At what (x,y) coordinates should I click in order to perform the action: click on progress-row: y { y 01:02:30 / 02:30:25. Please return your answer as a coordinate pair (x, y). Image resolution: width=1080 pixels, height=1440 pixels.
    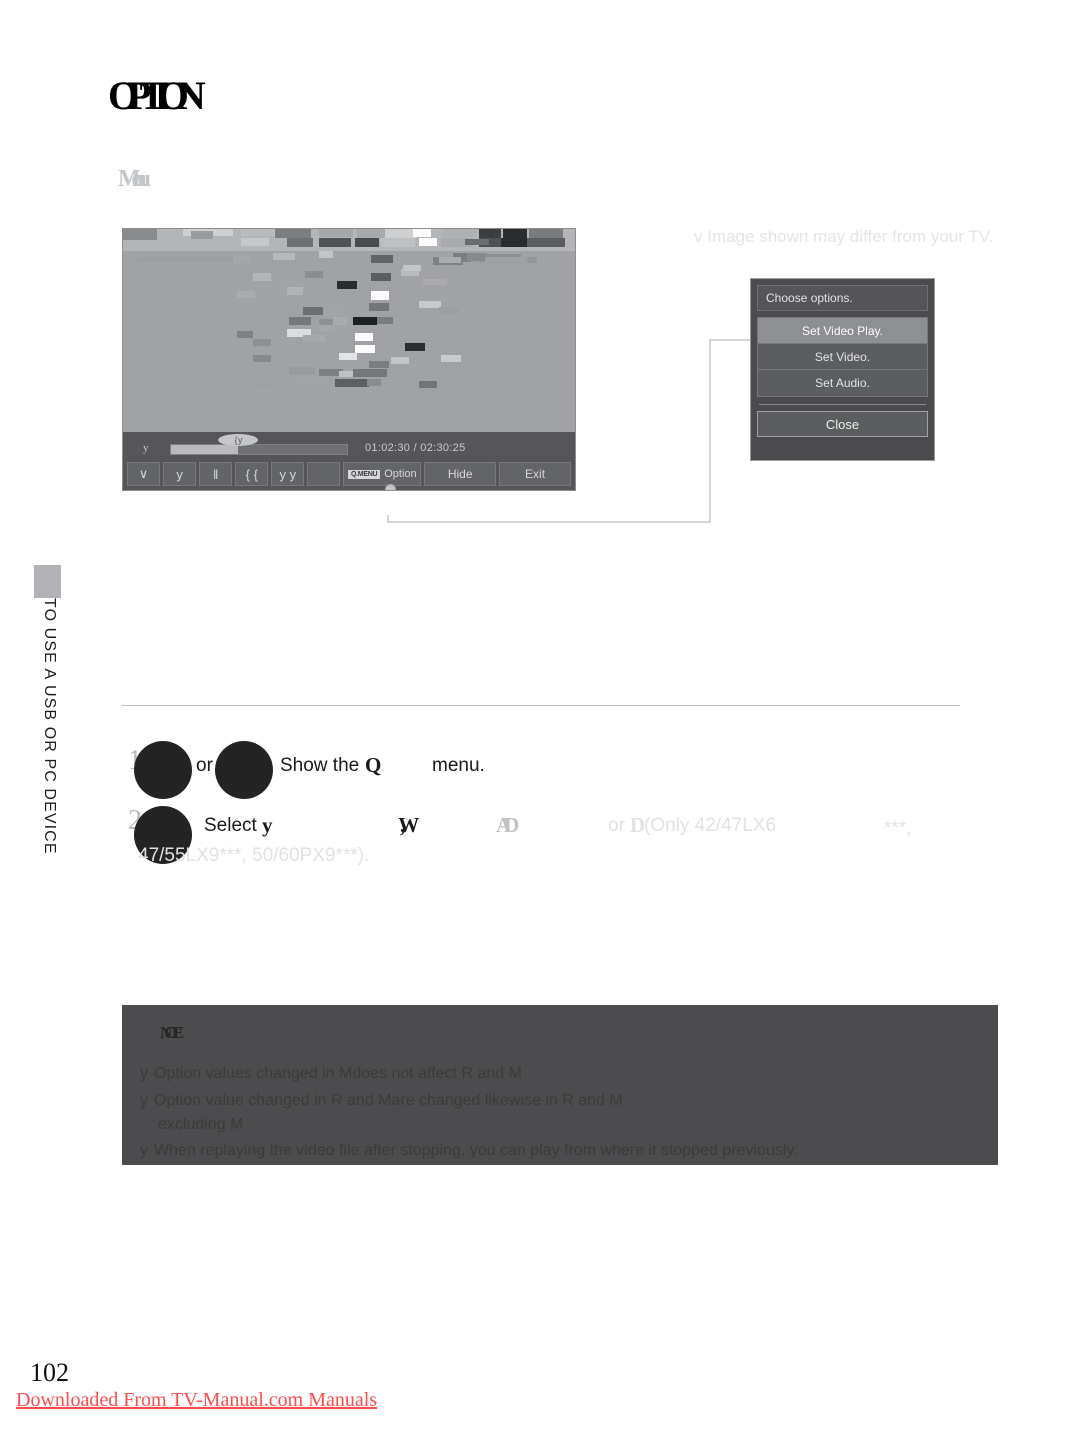
    Looking at the image, I should click on (349, 447).